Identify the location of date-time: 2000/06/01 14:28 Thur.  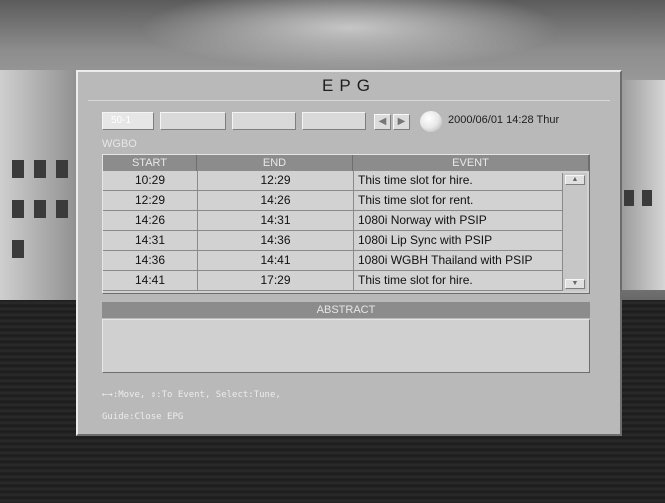
(504, 120).